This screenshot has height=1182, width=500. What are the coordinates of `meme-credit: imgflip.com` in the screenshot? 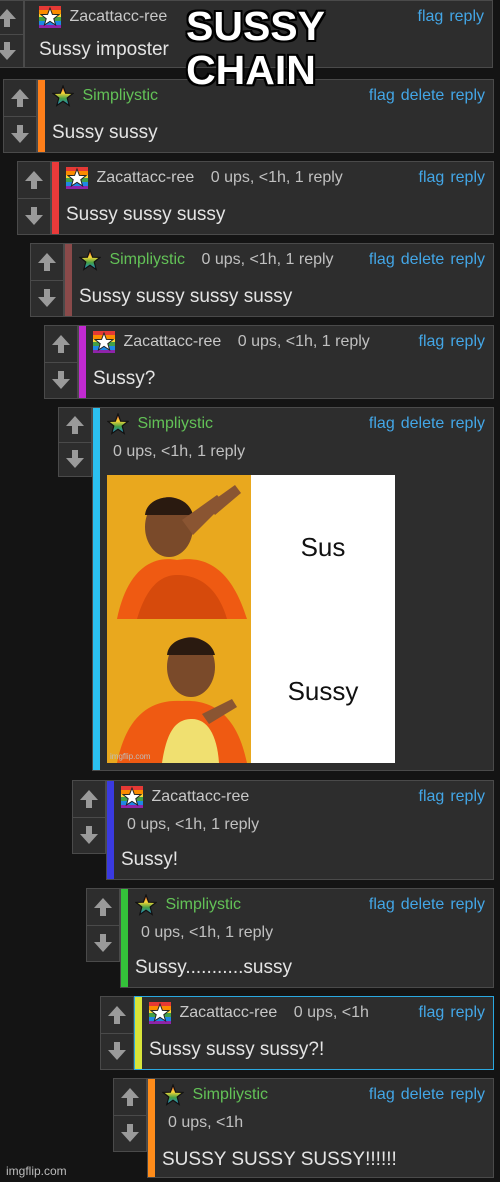 It's located at (130, 756).